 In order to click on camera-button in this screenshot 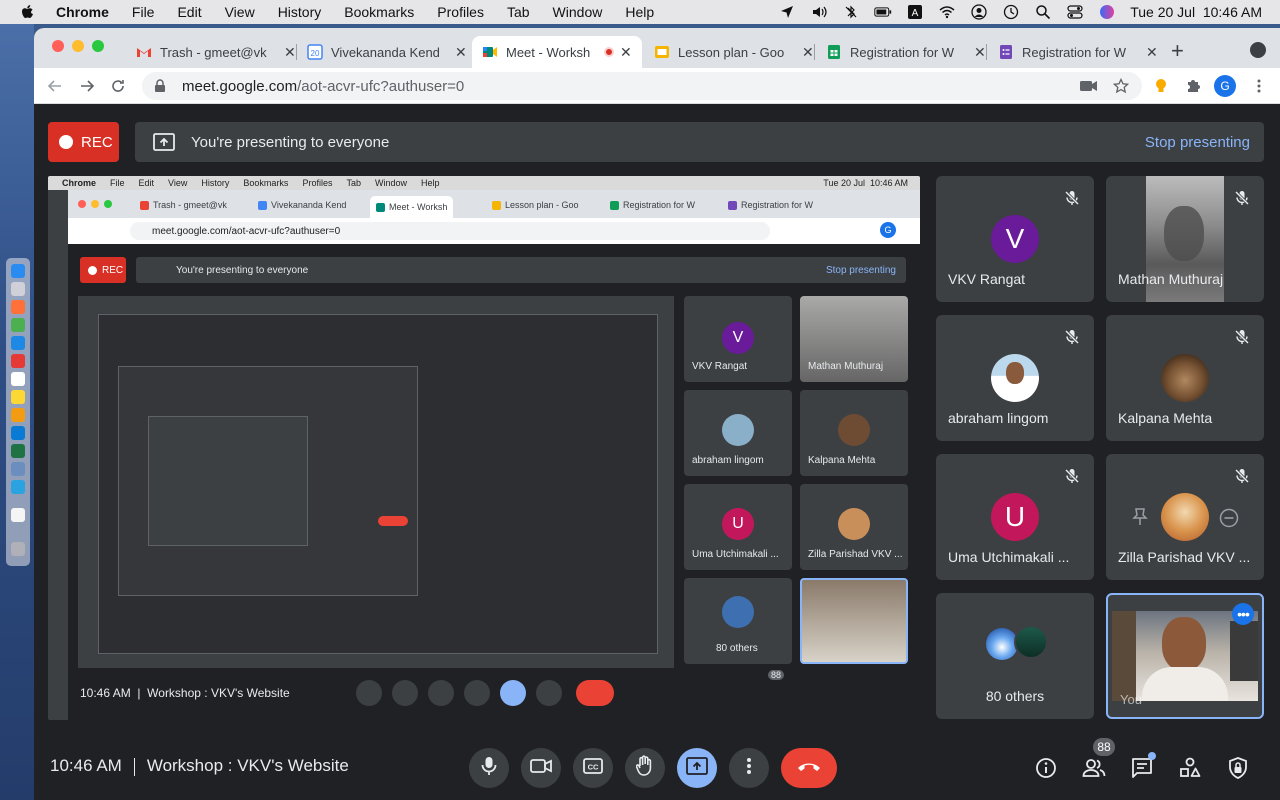, I will do `click(541, 768)`.